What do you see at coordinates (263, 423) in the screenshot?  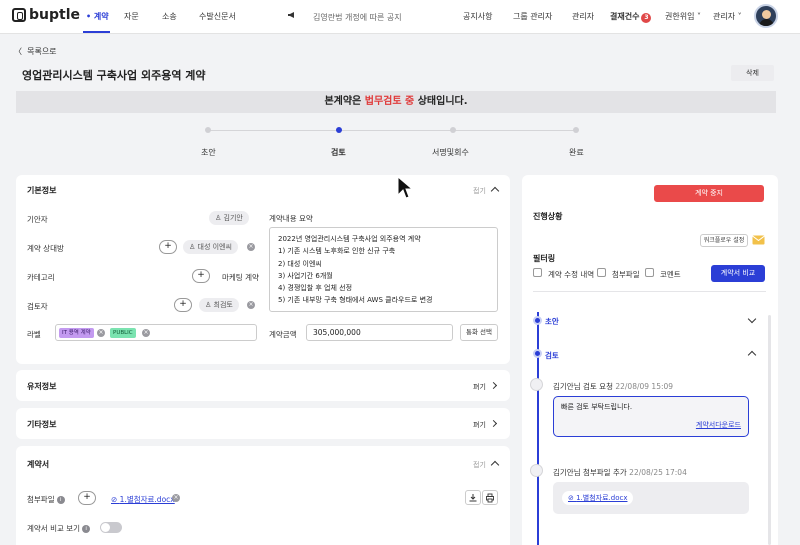 I see `other-info-card` at bounding box center [263, 423].